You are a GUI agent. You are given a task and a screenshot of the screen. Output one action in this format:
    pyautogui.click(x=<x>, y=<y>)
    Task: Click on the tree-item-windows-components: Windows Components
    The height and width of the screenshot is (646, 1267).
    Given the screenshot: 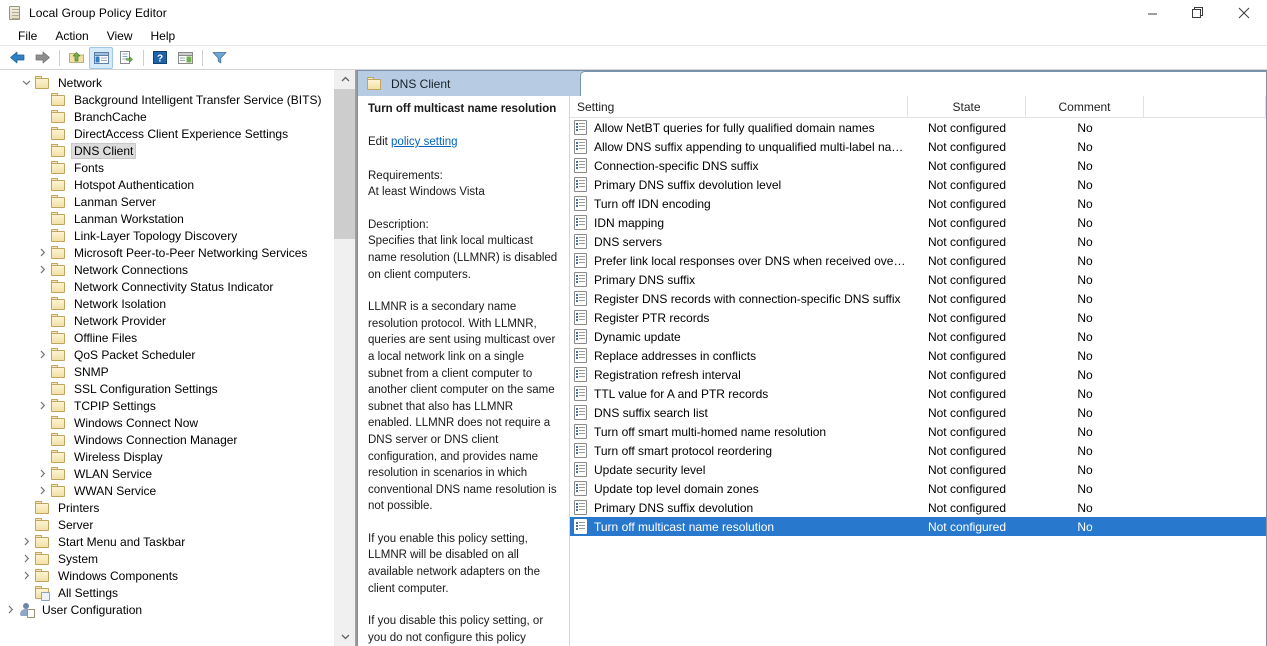 What is the action you would take?
    pyautogui.click(x=166, y=575)
    